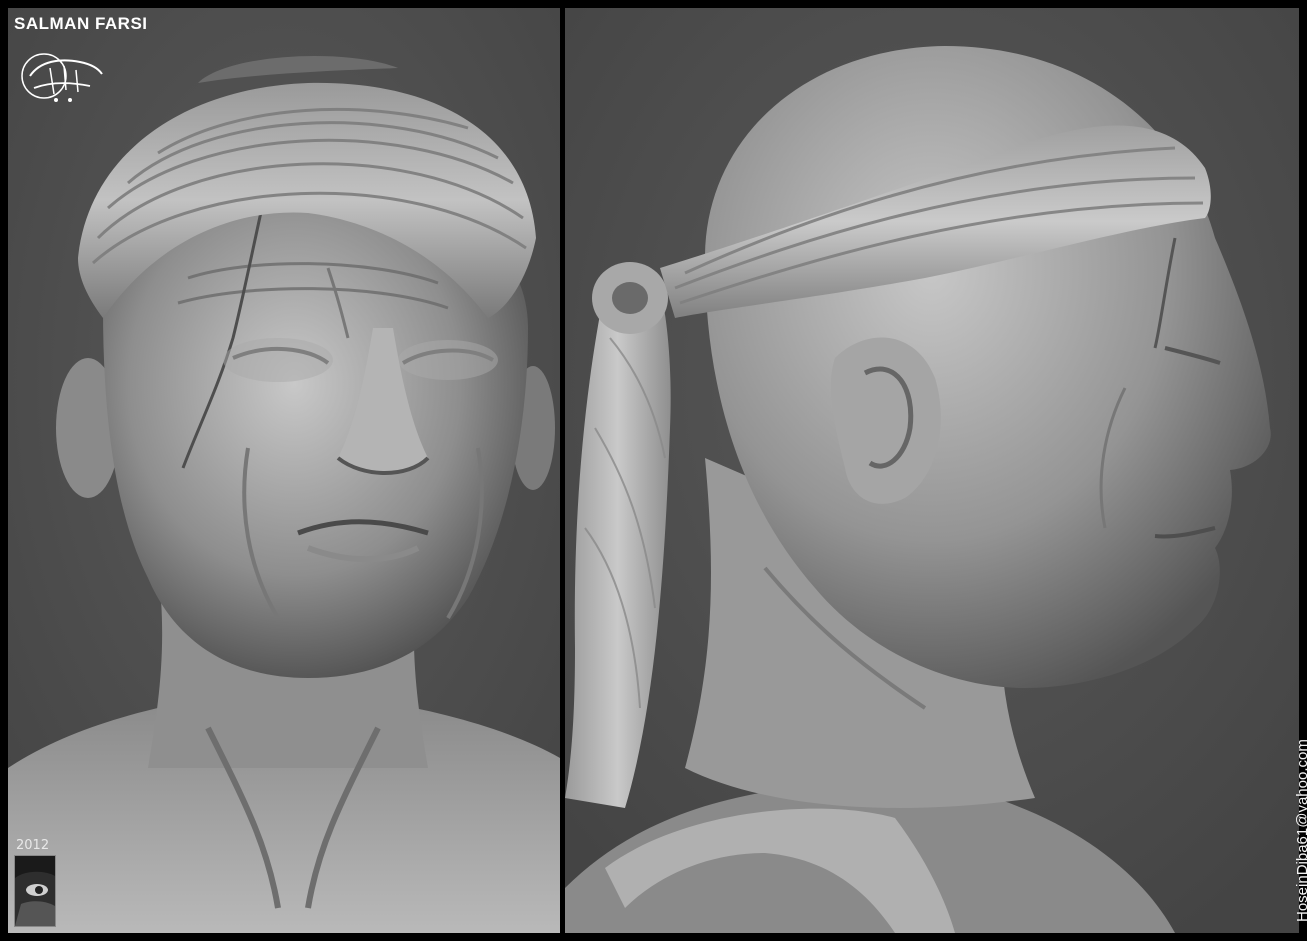 Image resolution: width=1307 pixels, height=941 pixels. Describe the element at coordinates (35, 891) in the screenshot. I see `artist-portrait-icon` at that location.